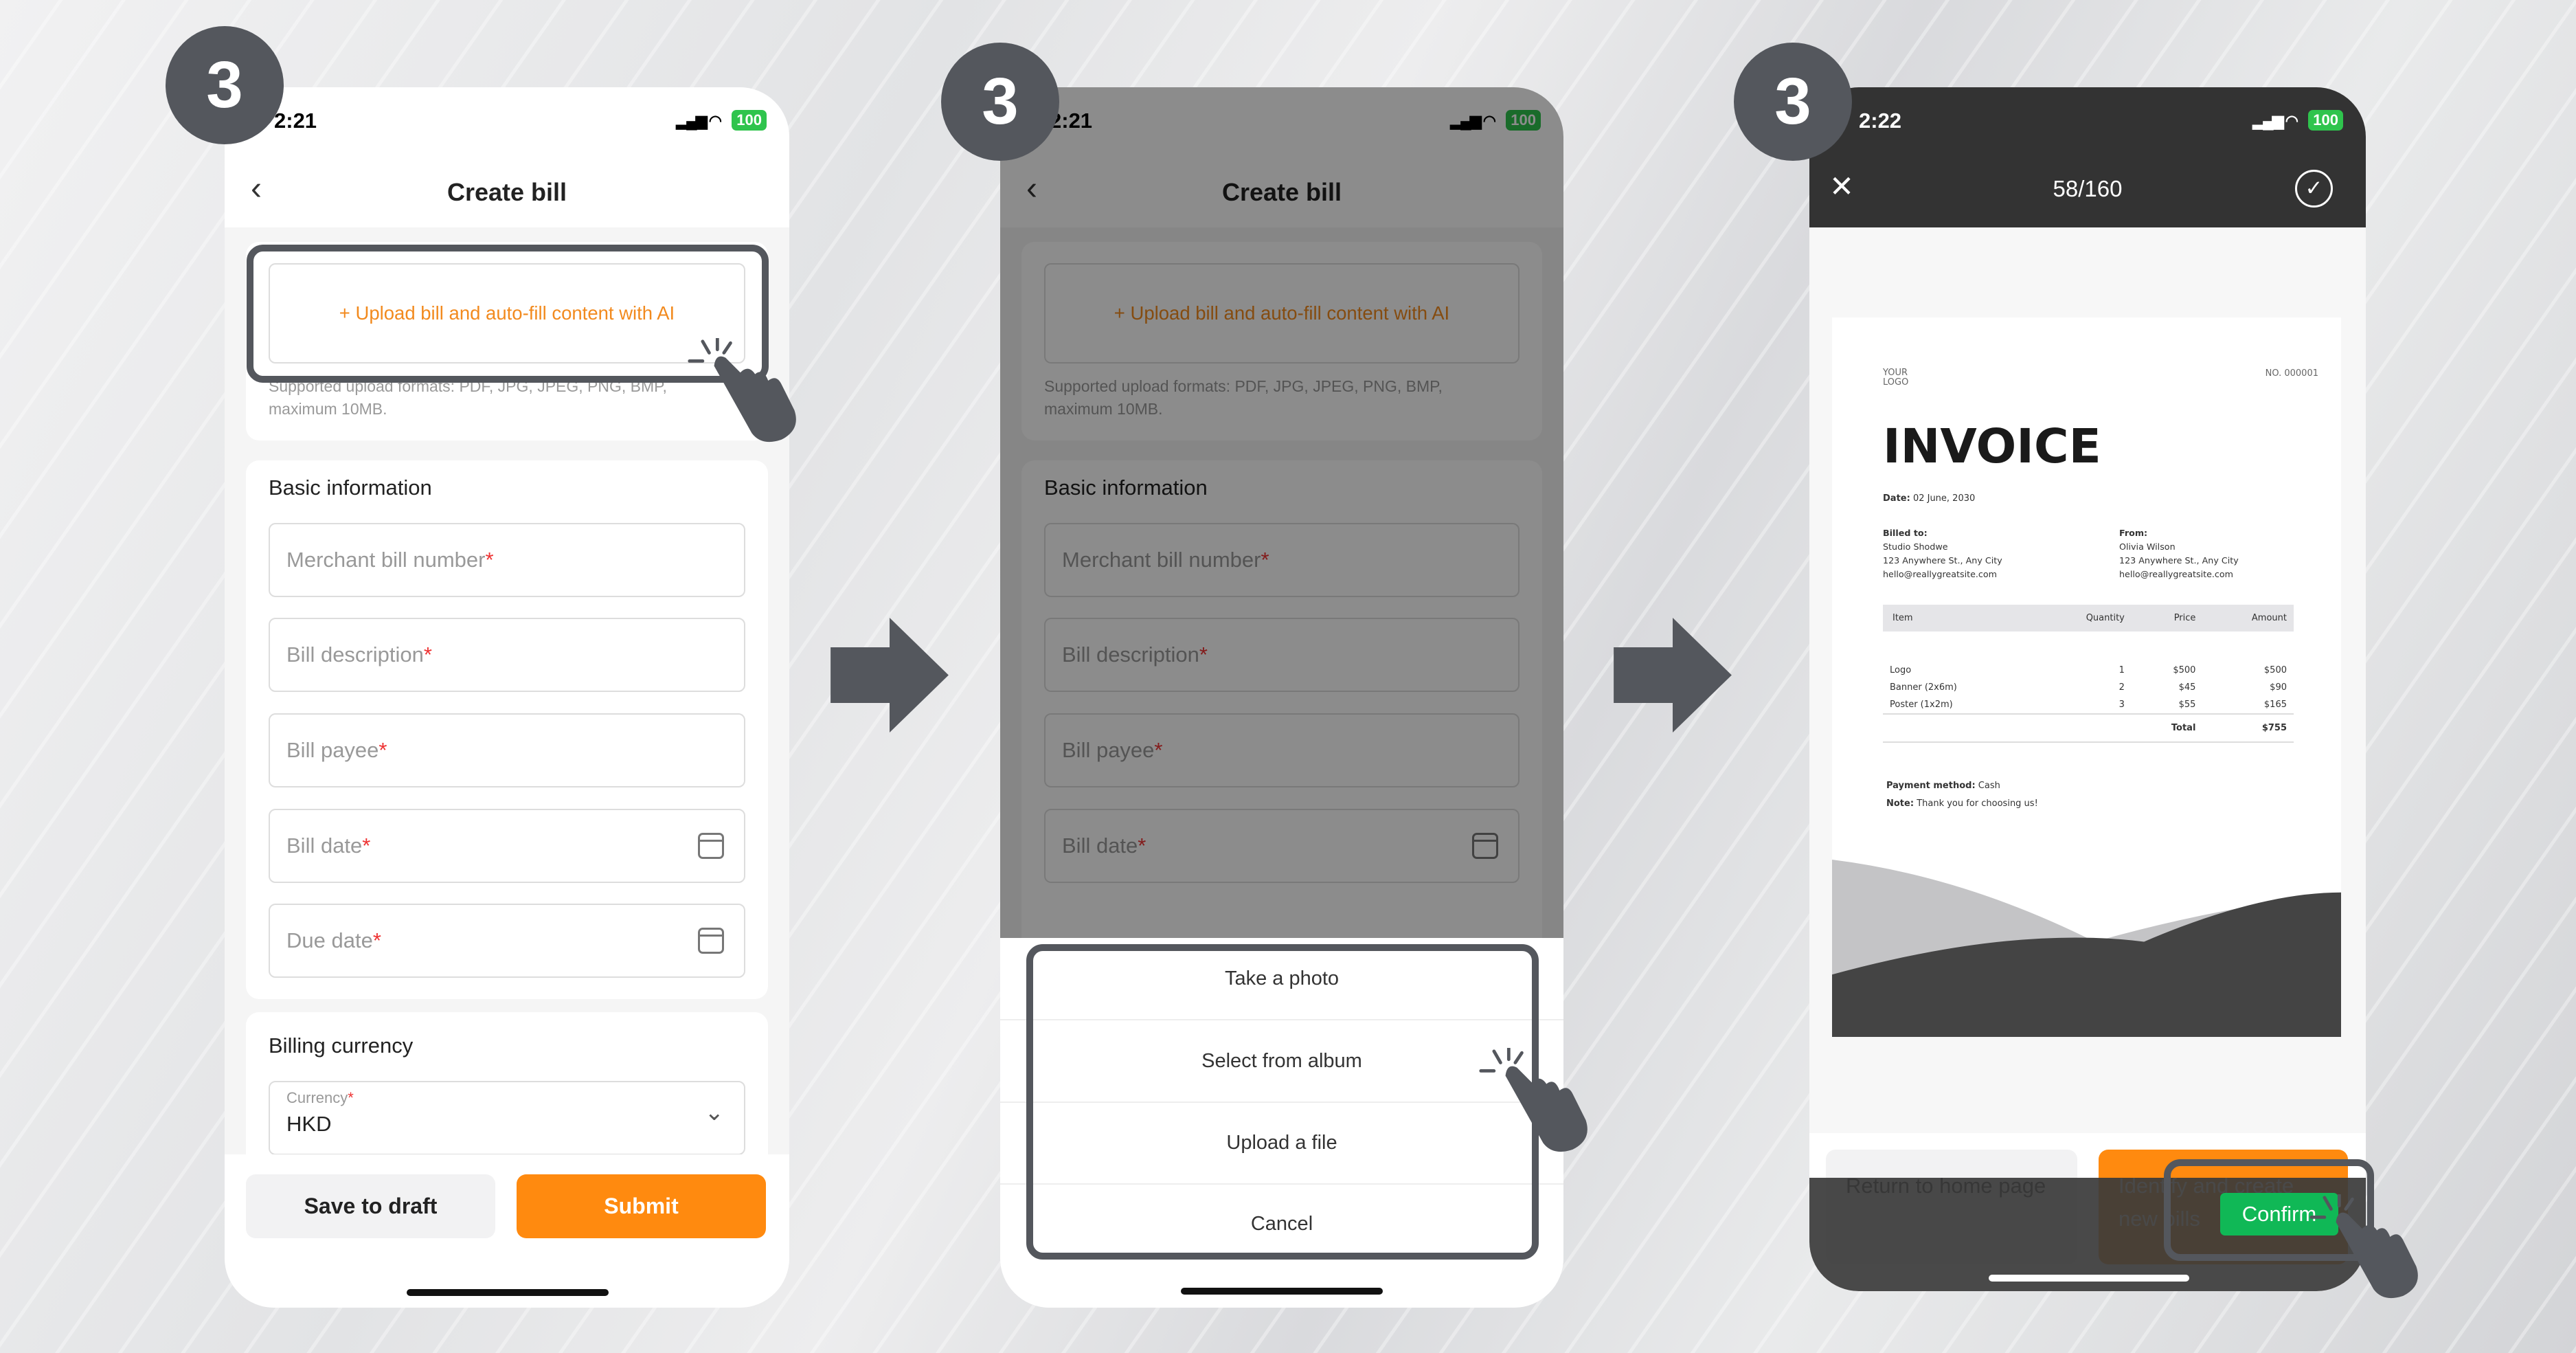 Image resolution: width=2576 pixels, height=1353 pixels. I want to click on total-row: Total $755, so click(2088, 728).